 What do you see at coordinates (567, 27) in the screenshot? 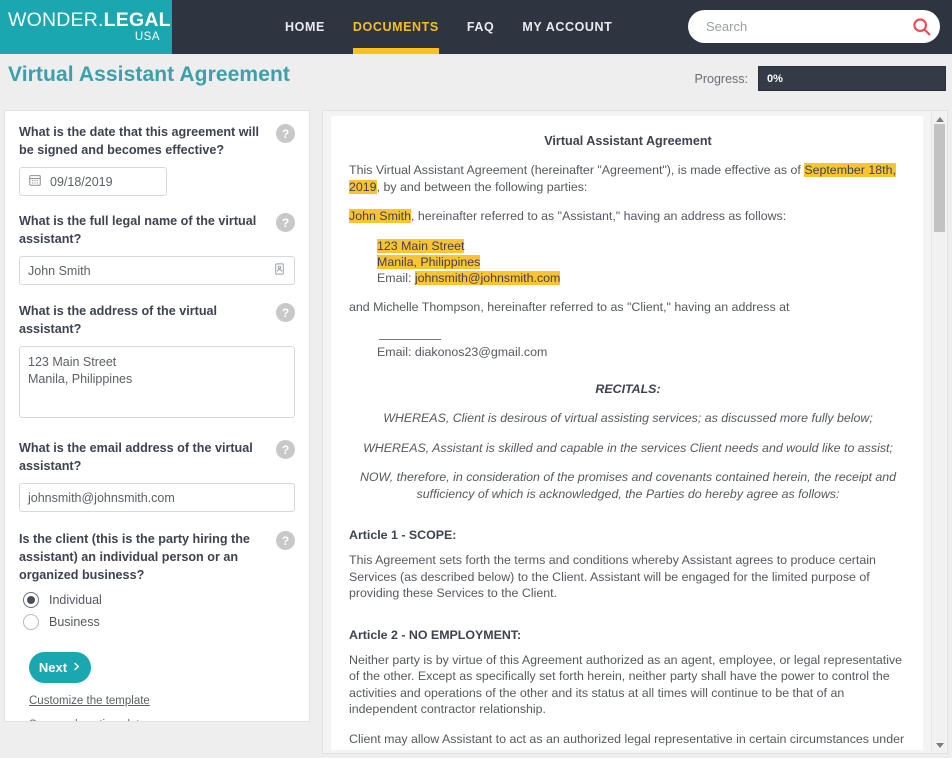
I see `nav-item-my-account: MY ACCOUNT` at bounding box center [567, 27].